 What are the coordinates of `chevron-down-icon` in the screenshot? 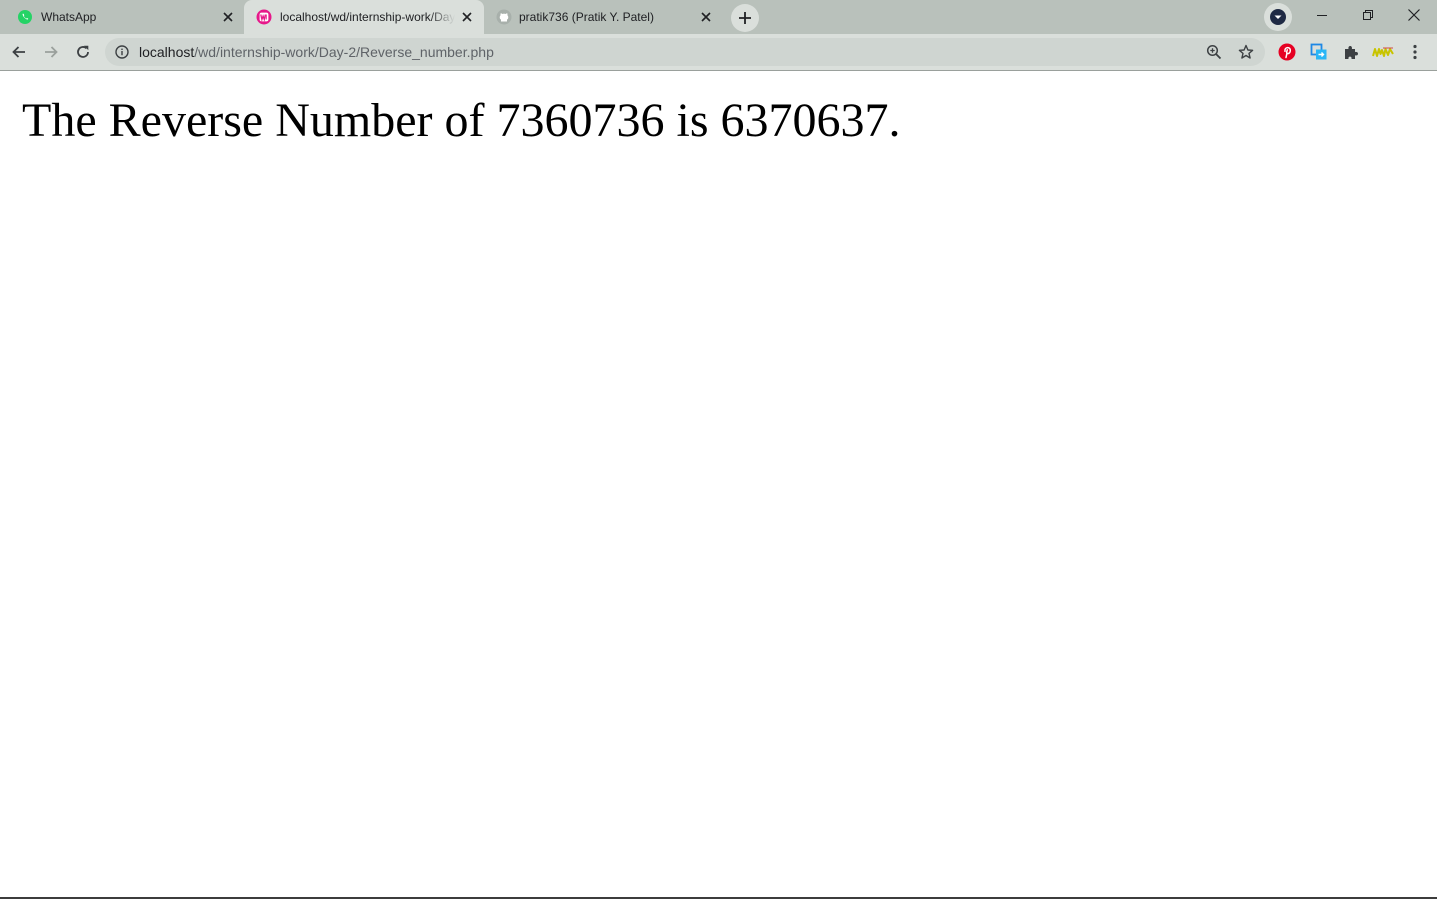 It's located at (1278, 17).